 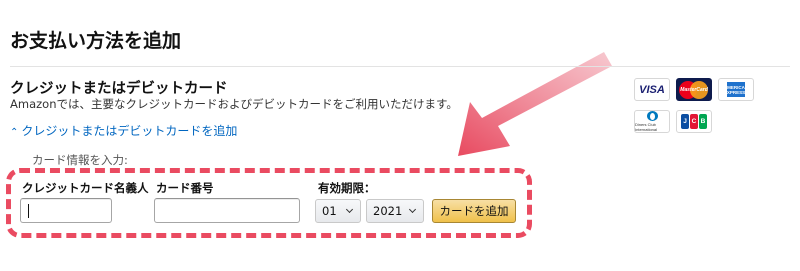 I want to click on visa-logo-text: VISA, so click(x=652, y=89).